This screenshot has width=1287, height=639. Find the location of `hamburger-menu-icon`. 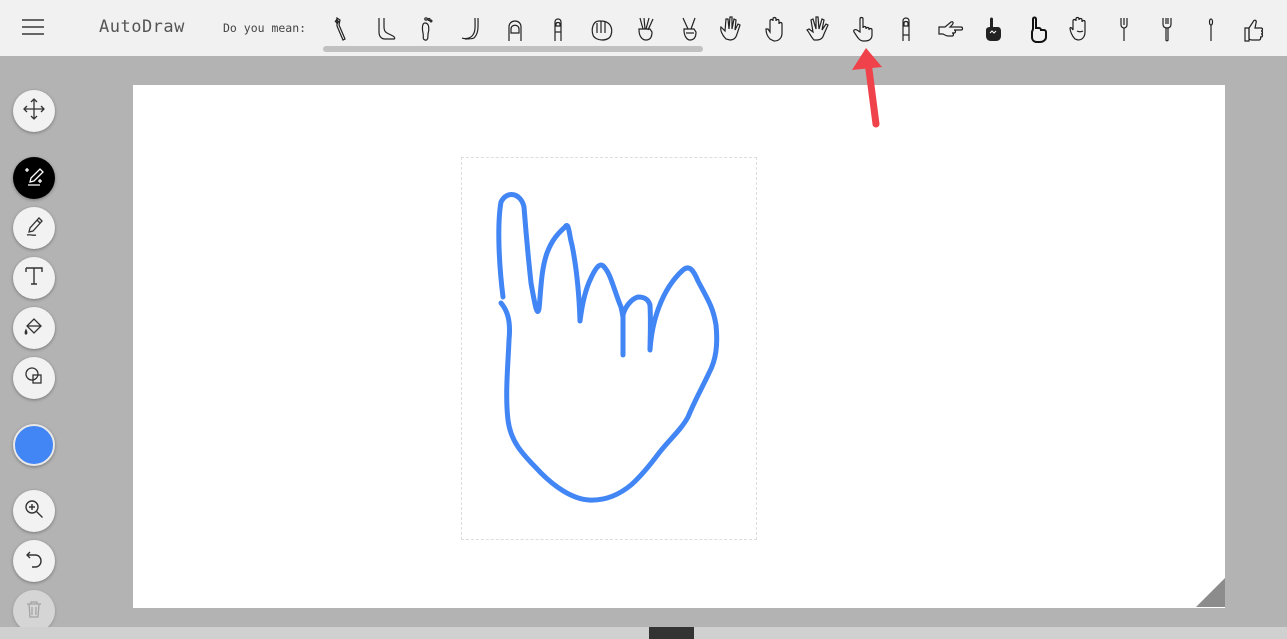

hamburger-menu-icon is located at coordinates (33, 27).